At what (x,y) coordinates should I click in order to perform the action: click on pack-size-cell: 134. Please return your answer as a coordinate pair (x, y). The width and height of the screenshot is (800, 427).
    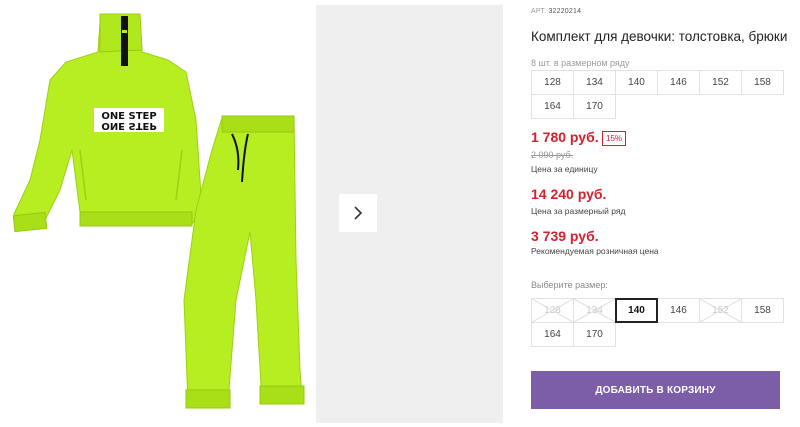
    Looking at the image, I should click on (594, 82).